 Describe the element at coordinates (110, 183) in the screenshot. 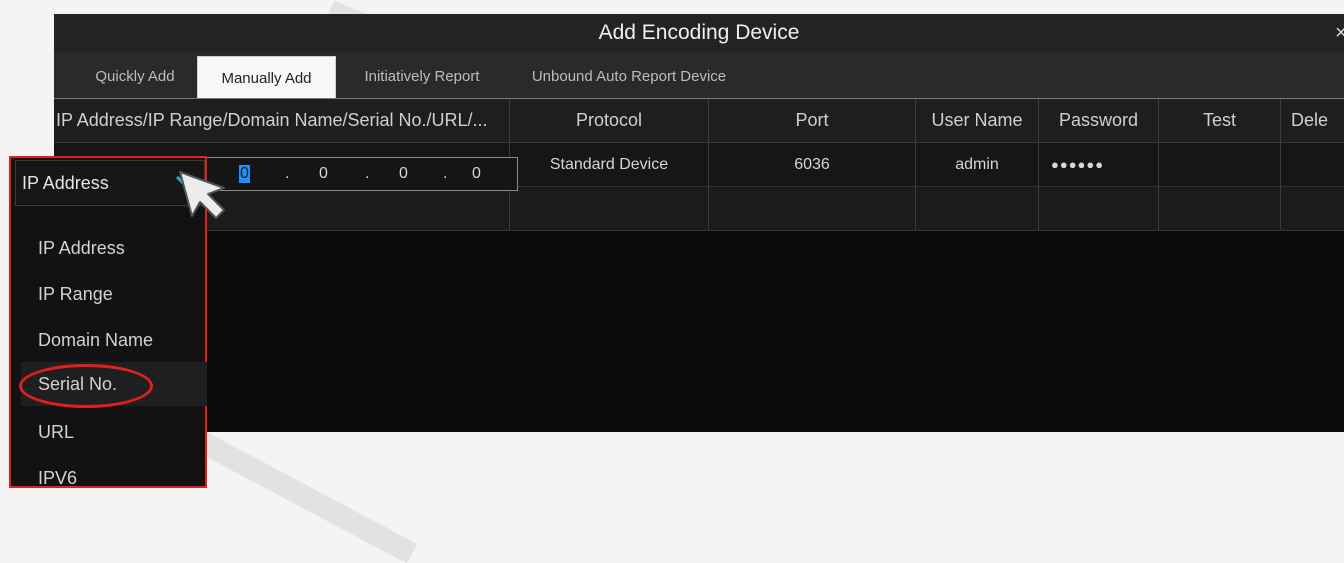

I see `address-type-select: IP Address` at that location.